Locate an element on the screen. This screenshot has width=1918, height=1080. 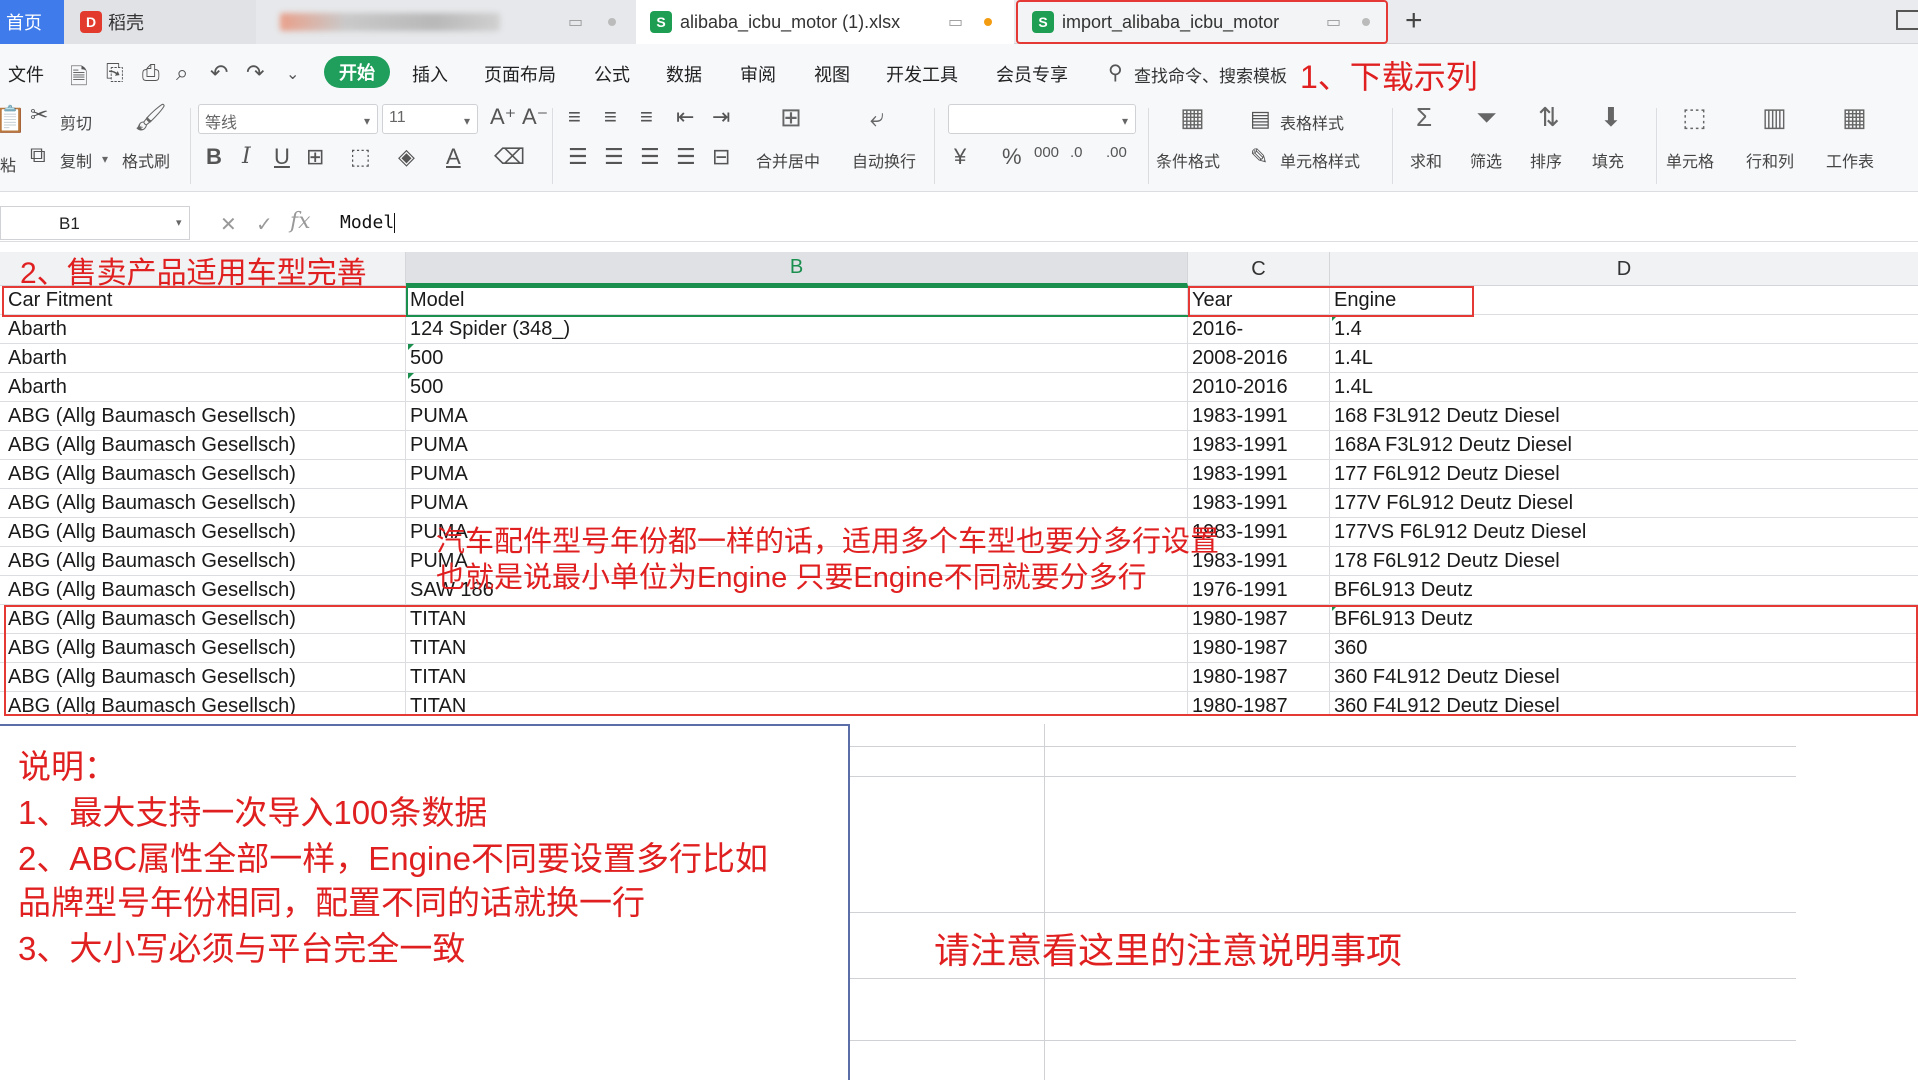
thousands-icon: 000 is located at coordinates (1046, 152).